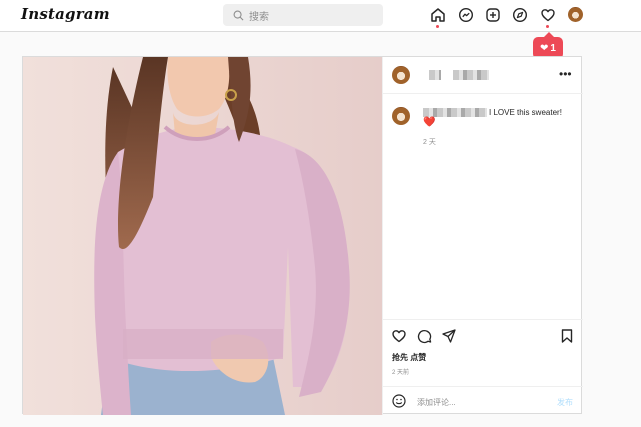  I want to click on activity-heart-icon, so click(548, 15).